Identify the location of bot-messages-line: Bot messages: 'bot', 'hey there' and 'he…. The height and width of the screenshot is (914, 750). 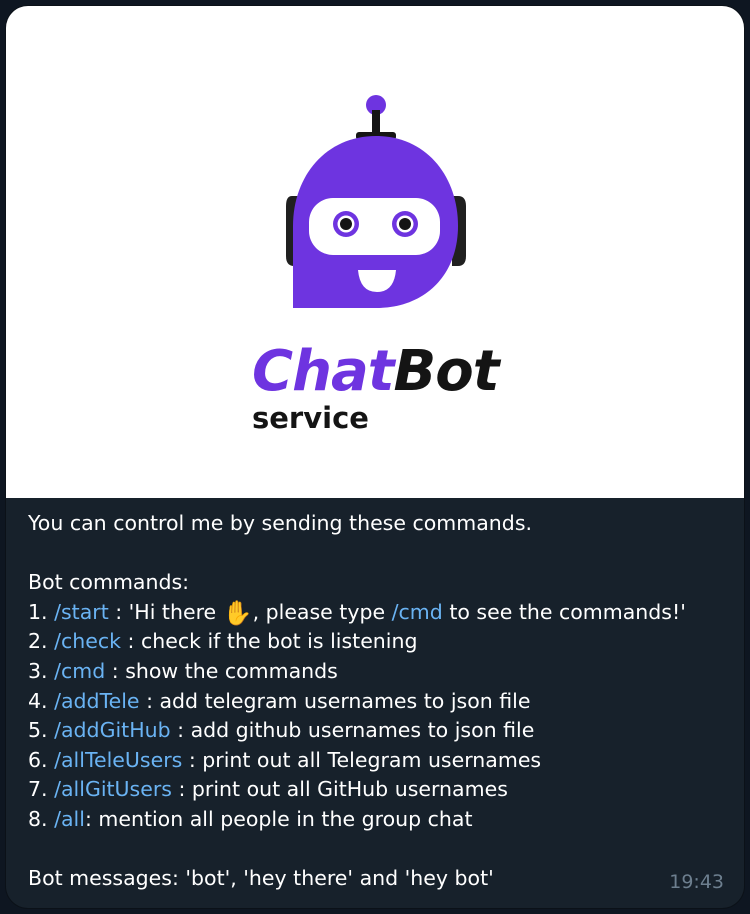
(261, 878).